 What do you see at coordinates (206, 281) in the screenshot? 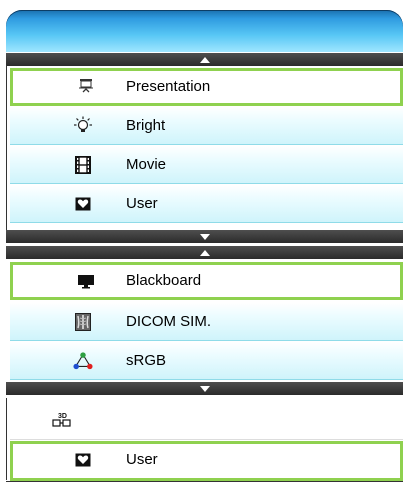
I see `menu-item-blackboard: Blackboard` at bounding box center [206, 281].